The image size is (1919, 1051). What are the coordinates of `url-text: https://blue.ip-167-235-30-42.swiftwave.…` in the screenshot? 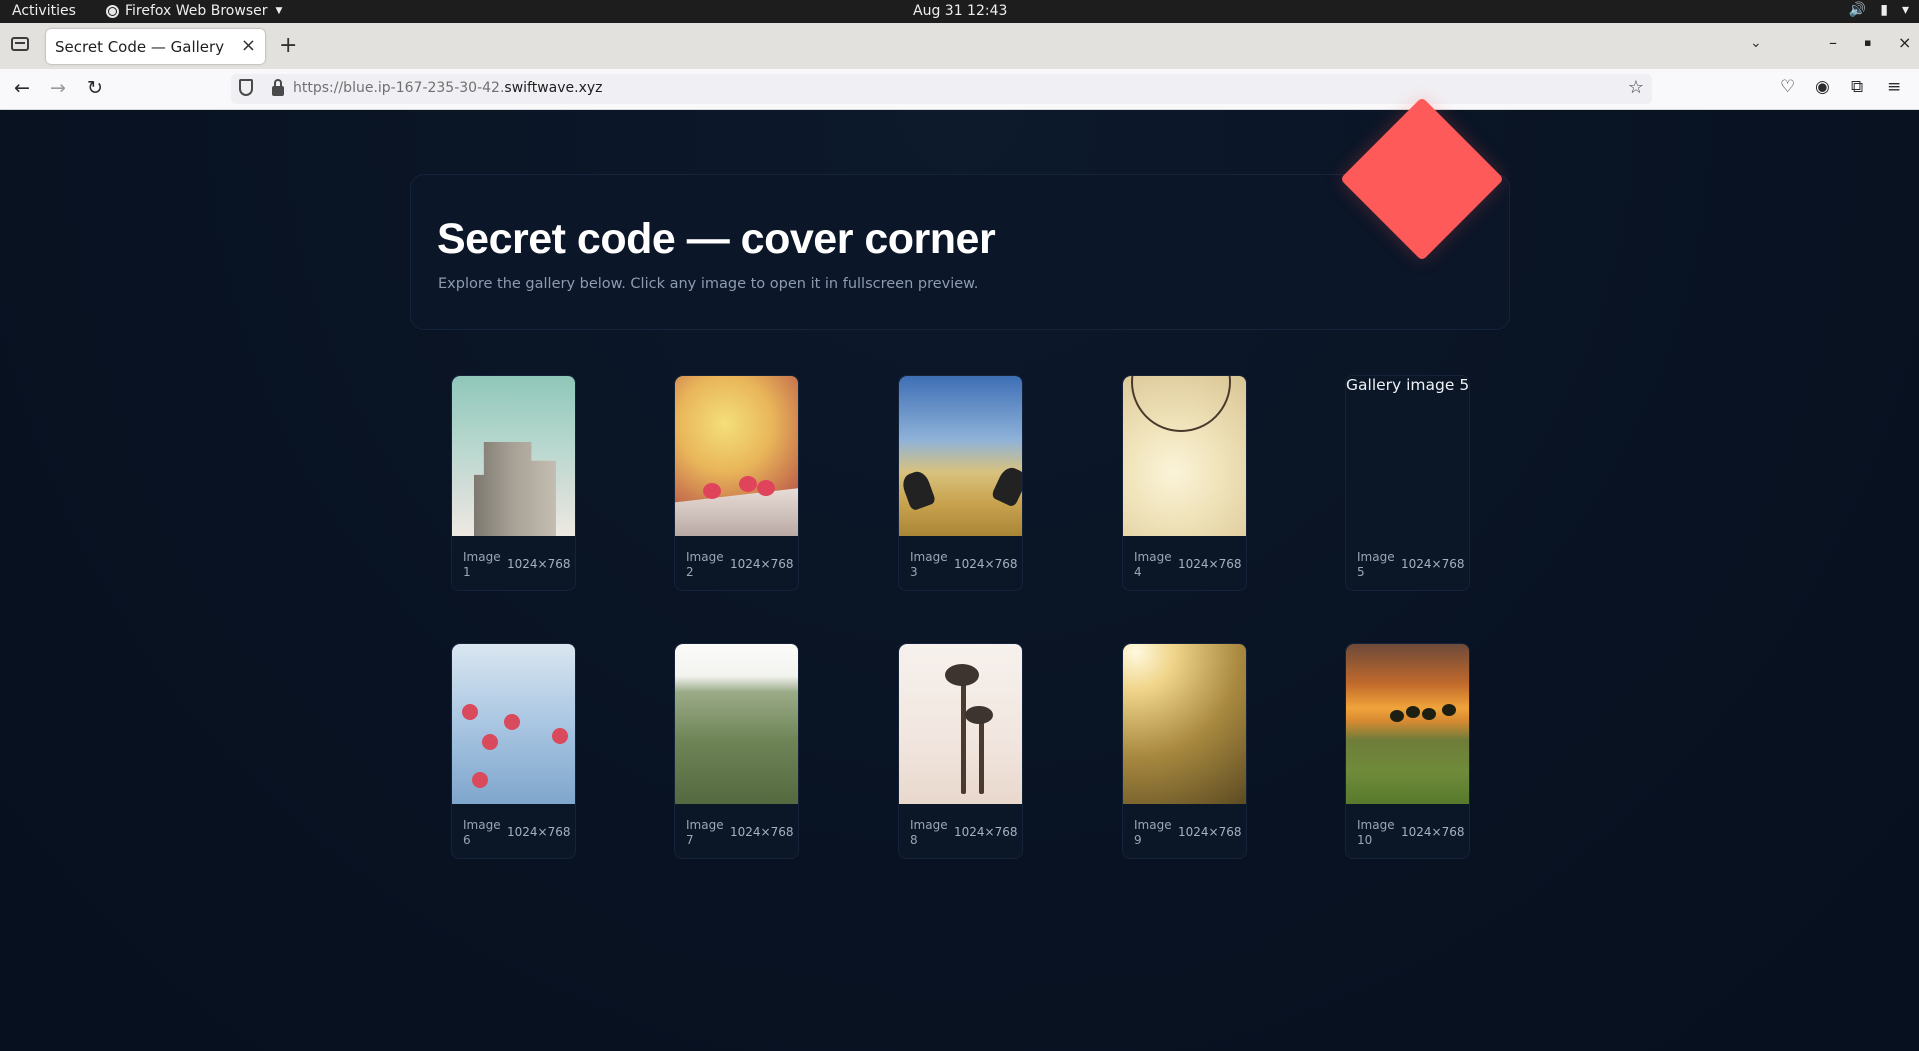 It's located at (448, 88).